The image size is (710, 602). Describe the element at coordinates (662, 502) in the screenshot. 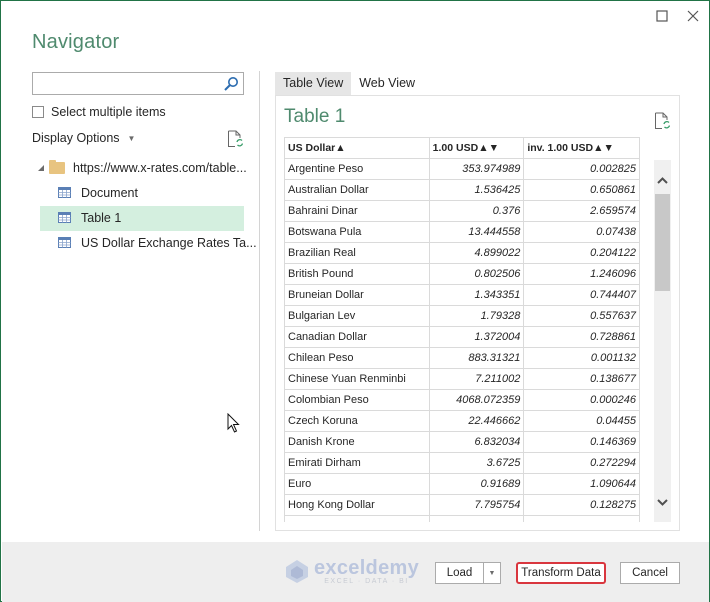

I see `scroll-down-button` at that location.